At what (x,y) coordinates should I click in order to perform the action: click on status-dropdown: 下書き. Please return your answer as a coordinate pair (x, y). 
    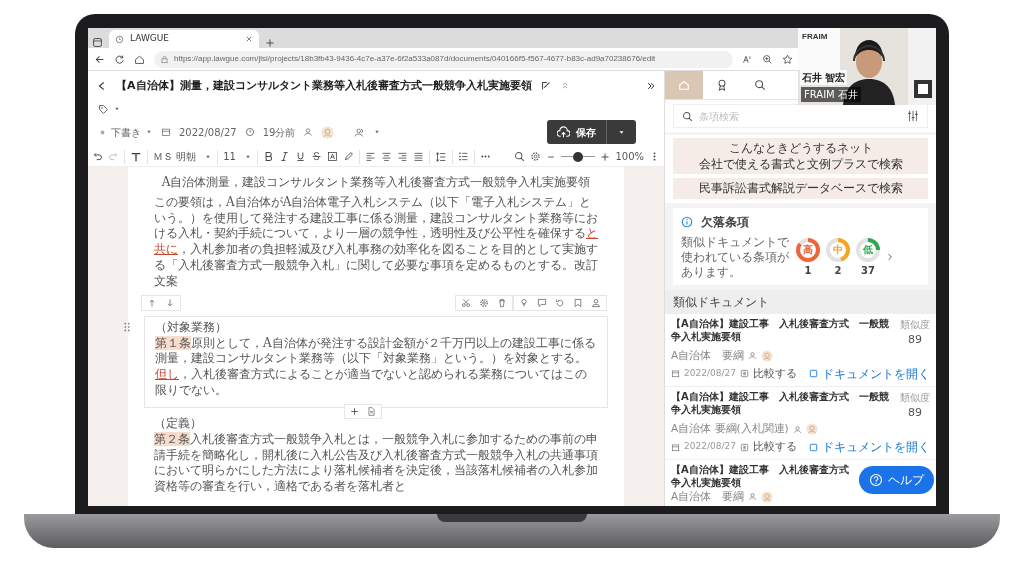
    Looking at the image, I should click on (125, 132).